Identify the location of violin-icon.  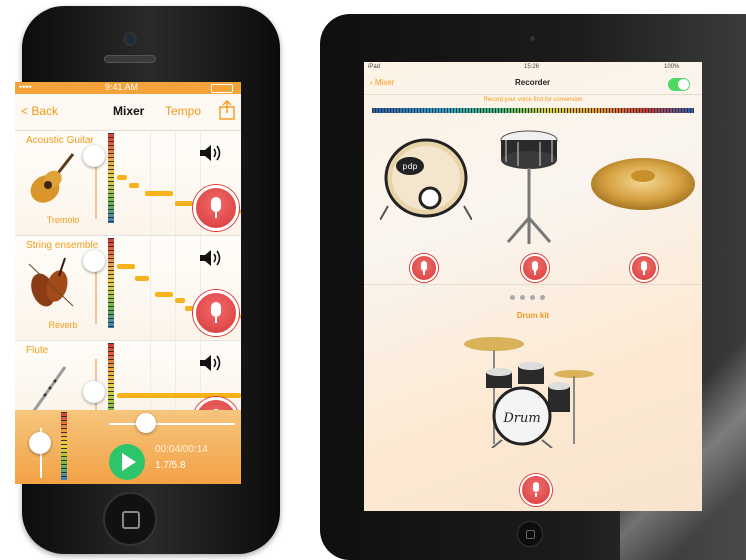
(51, 282).